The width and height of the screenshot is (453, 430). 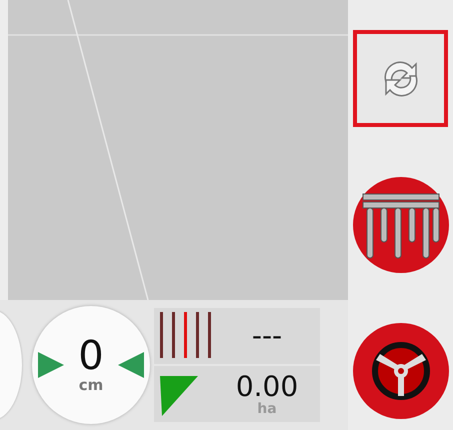 I want to click on triangle-right-icon, so click(x=51, y=365).